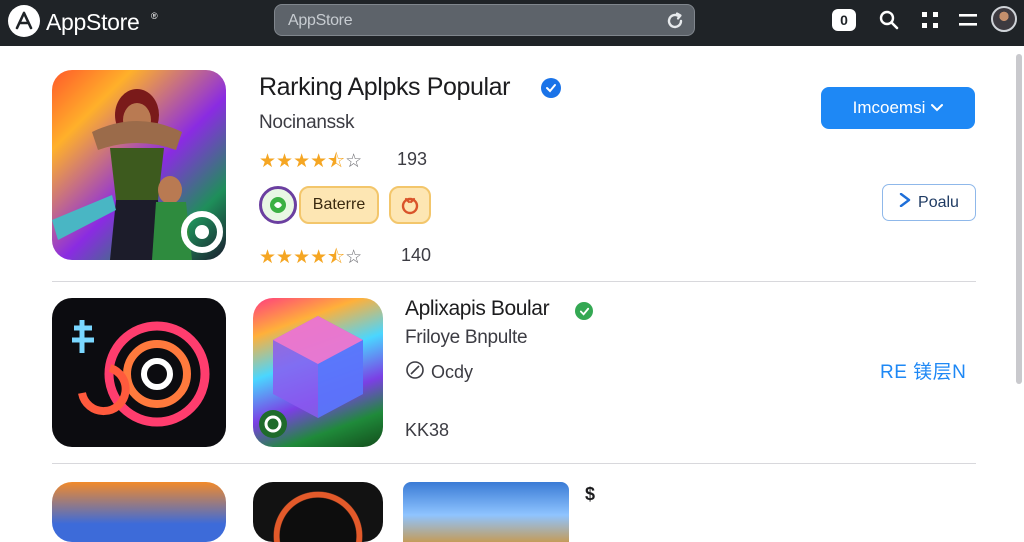  What do you see at coordinates (930, 20) in the screenshot?
I see `grid-icon` at bounding box center [930, 20].